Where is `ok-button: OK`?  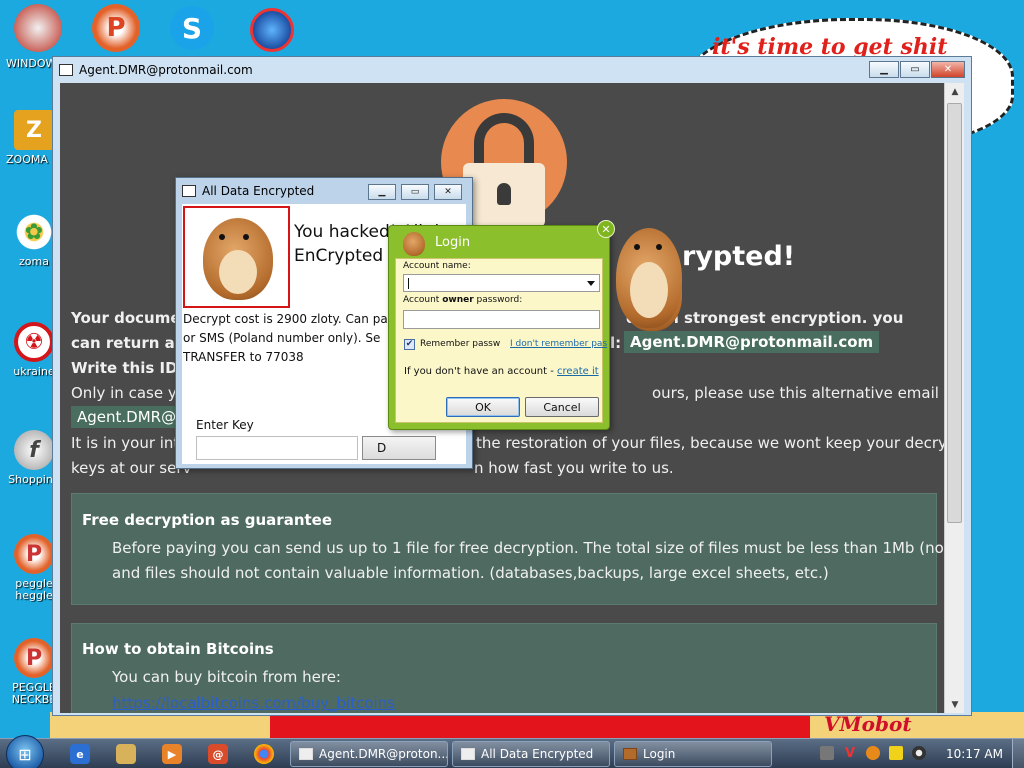
ok-button: OK is located at coordinates (483, 407).